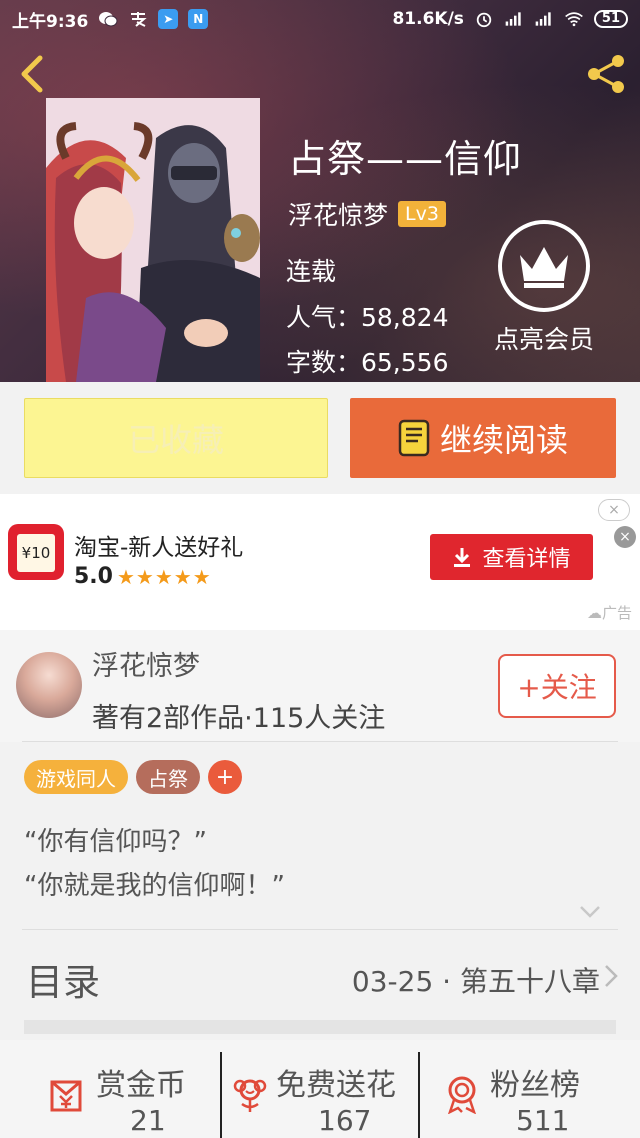 This screenshot has width=640, height=1138. I want to click on continue-reading-button: 继续阅读, so click(483, 438).